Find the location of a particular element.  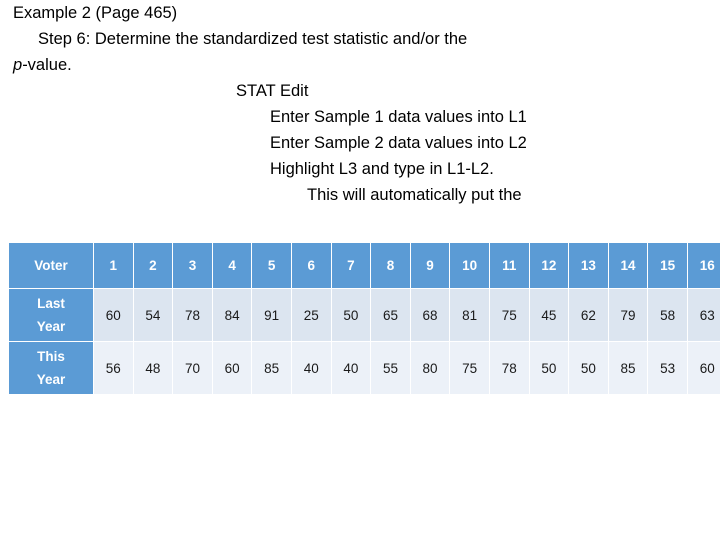

header-cell-voter-10: 10 is located at coordinates (469, 265).